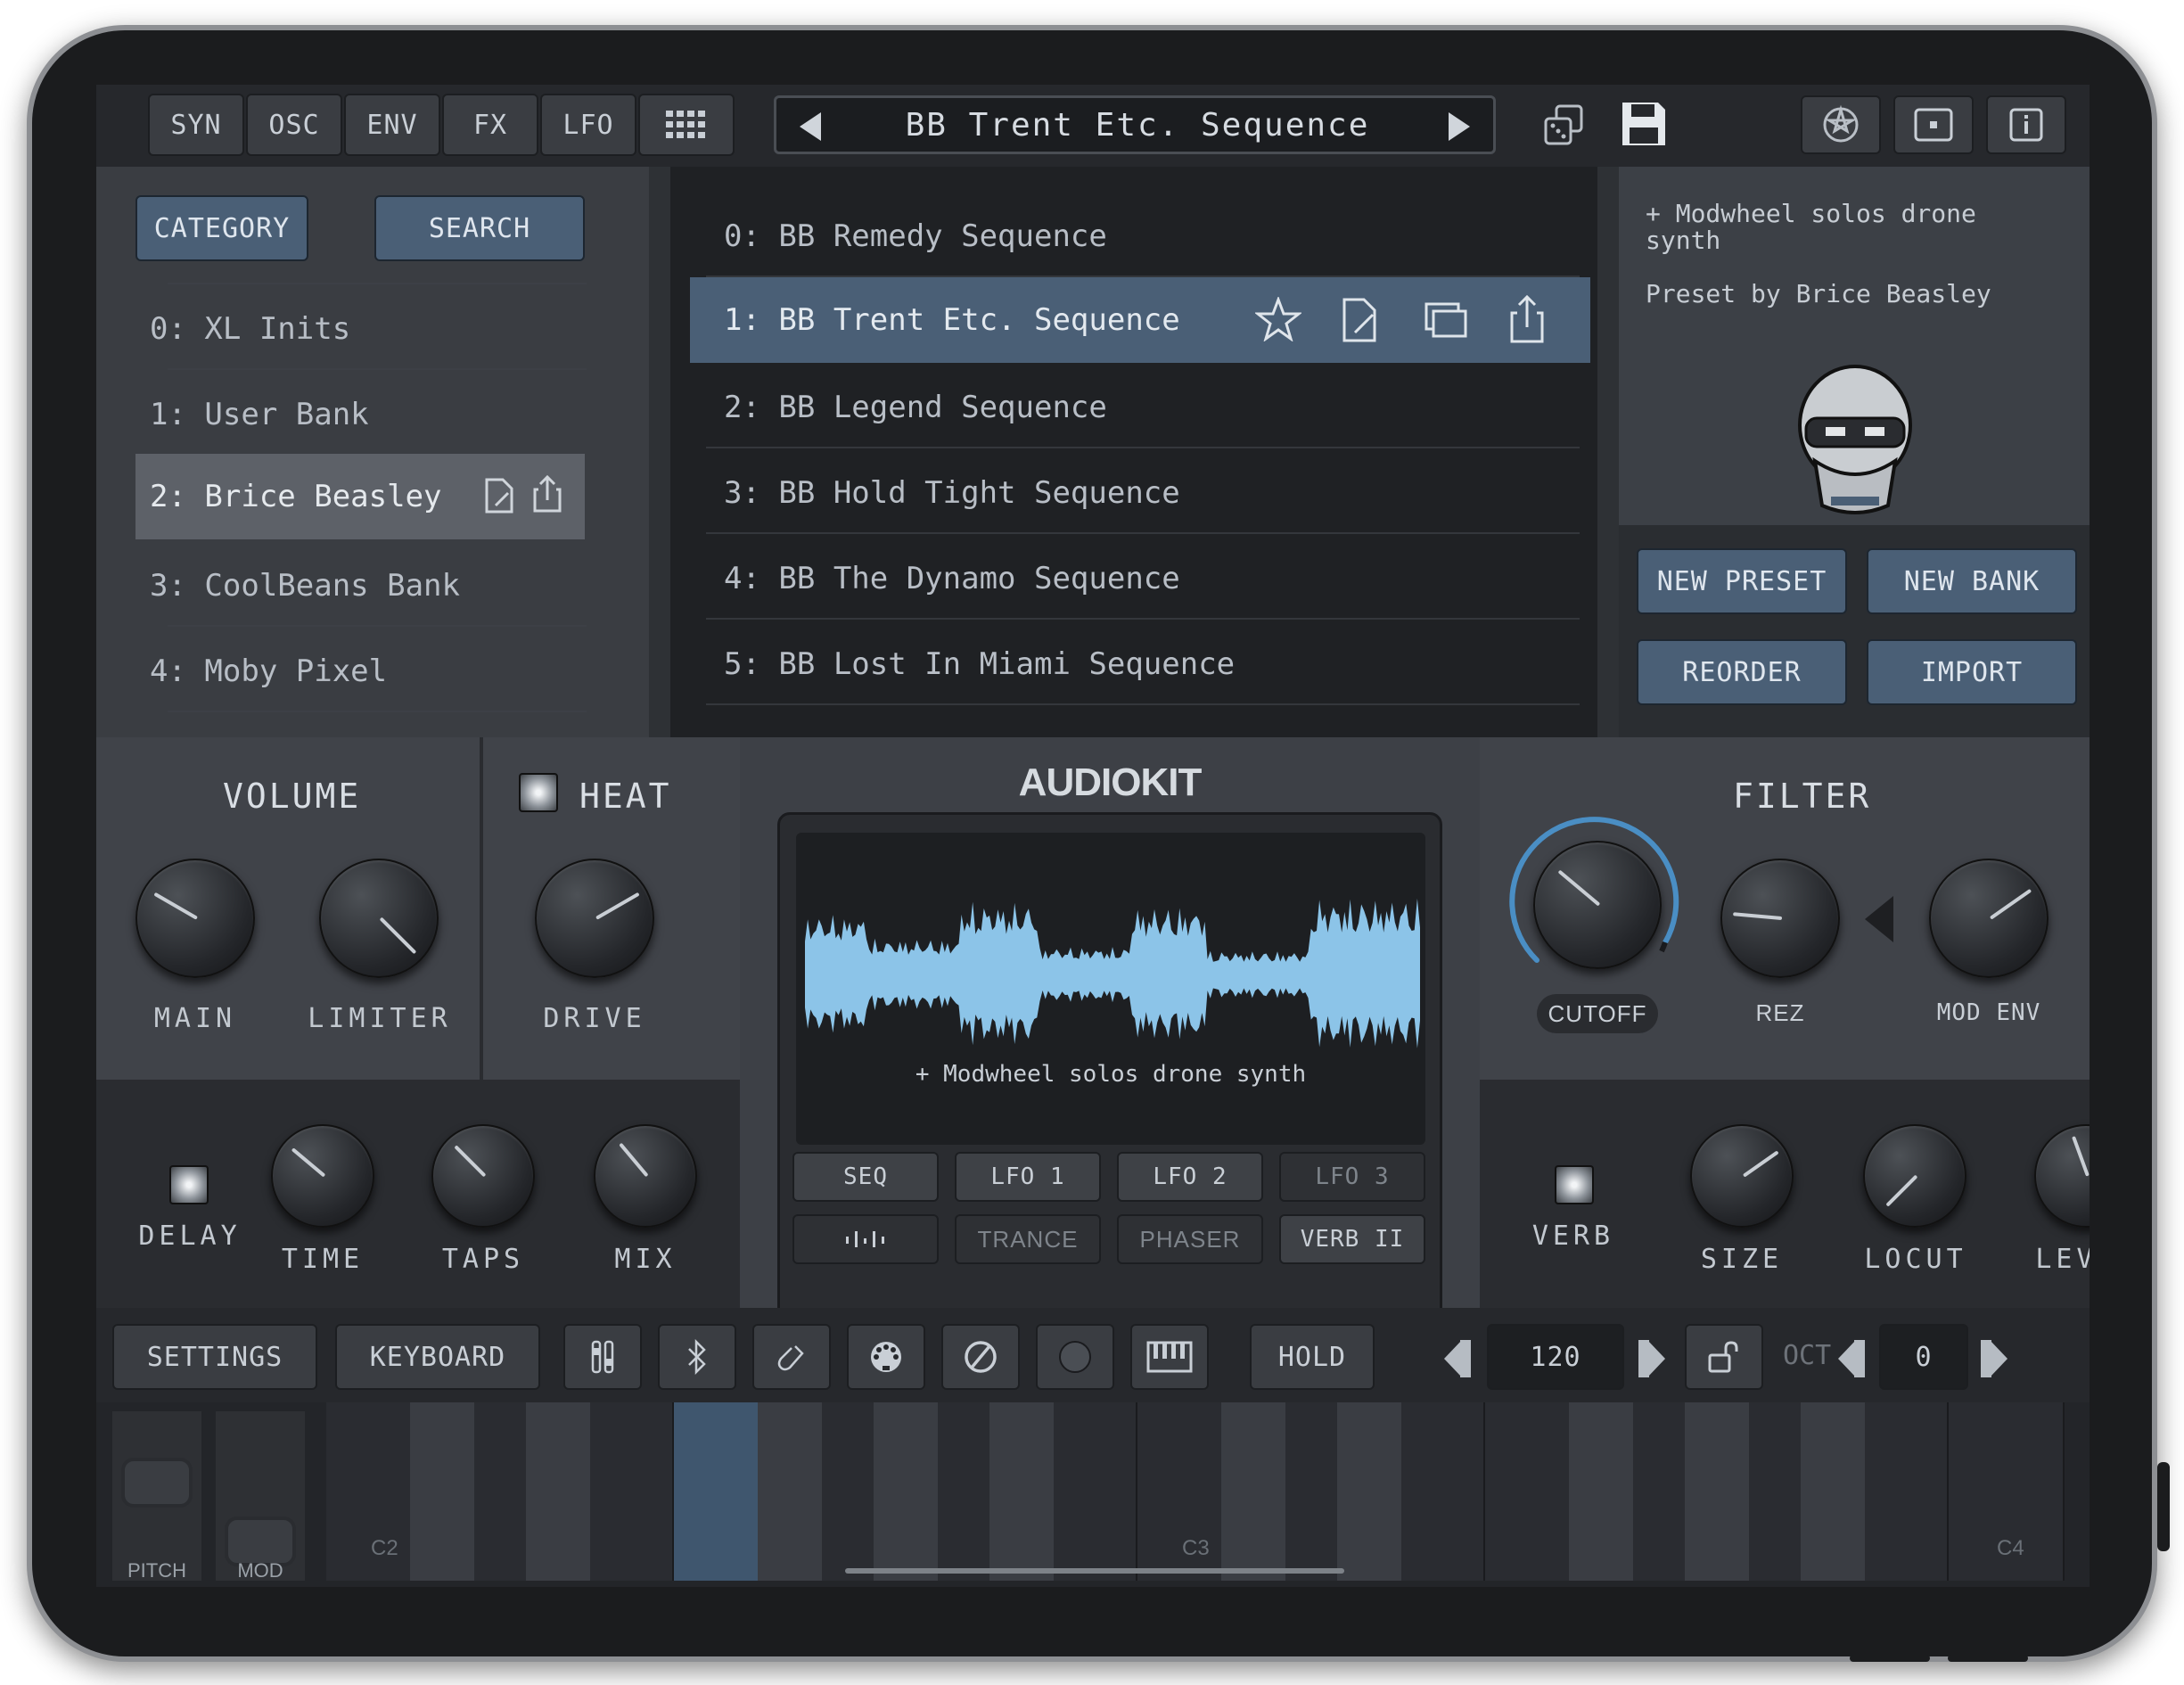  Describe the element at coordinates (1780, 919) in the screenshot. I see `rez-knob` at that location.